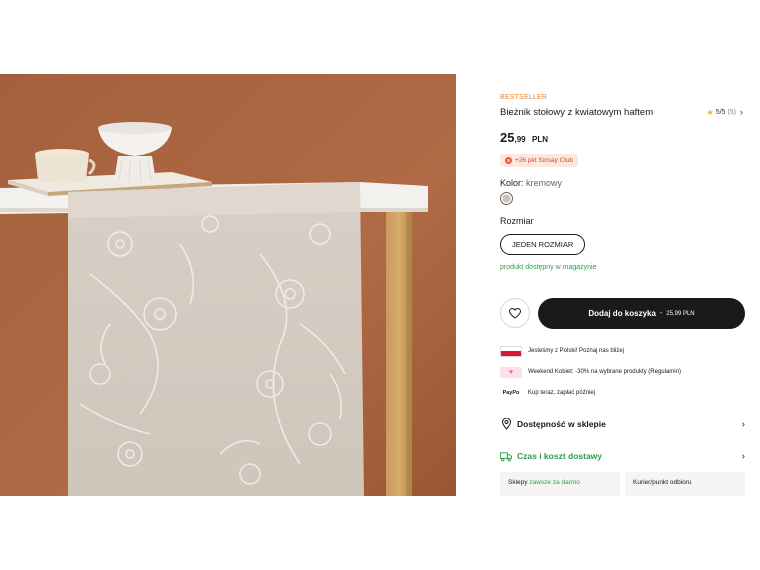 Image resolution: width=760 pixels, height=570 pixels. What do you see at coordinates (544, 183) in the screenshot?
I see `color-value: kremowy` at bounding box center [544, 183].